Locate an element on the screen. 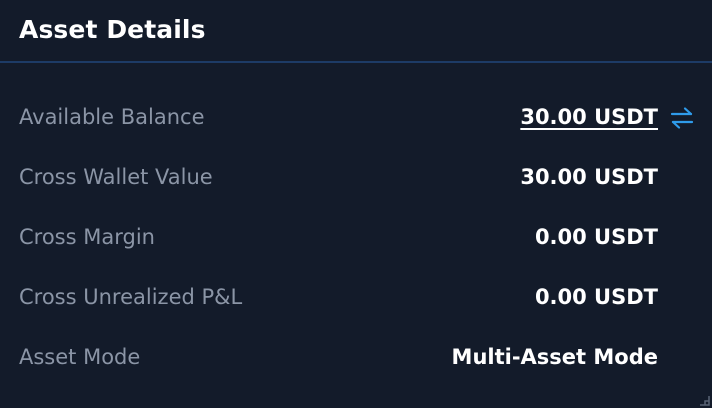  cross-wallet-value: 30.00 USDT is located at coordinates (589, 177).